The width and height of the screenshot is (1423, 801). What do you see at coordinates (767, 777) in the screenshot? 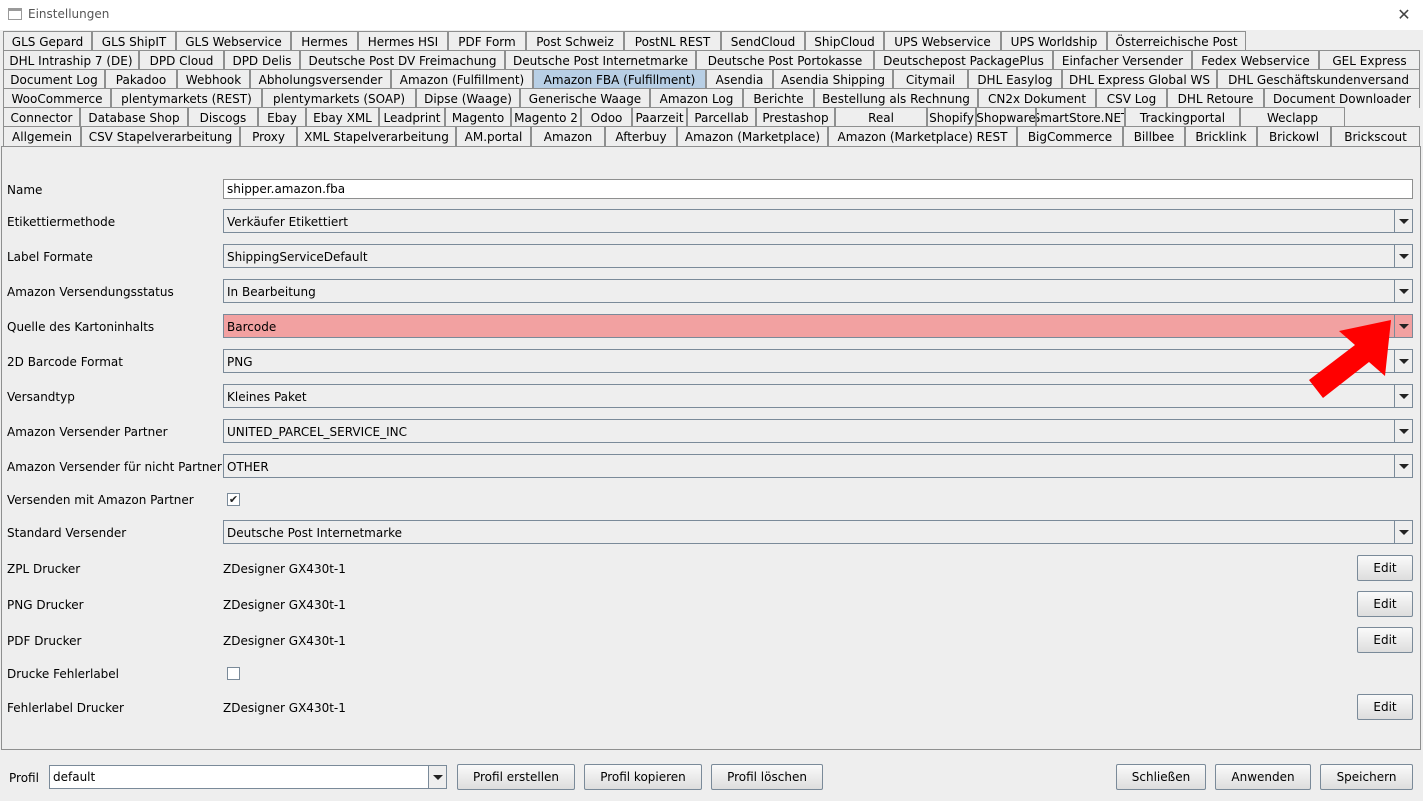
I see `profil-loeschen-button: Profil löschen` at bounding box center [767, 777].